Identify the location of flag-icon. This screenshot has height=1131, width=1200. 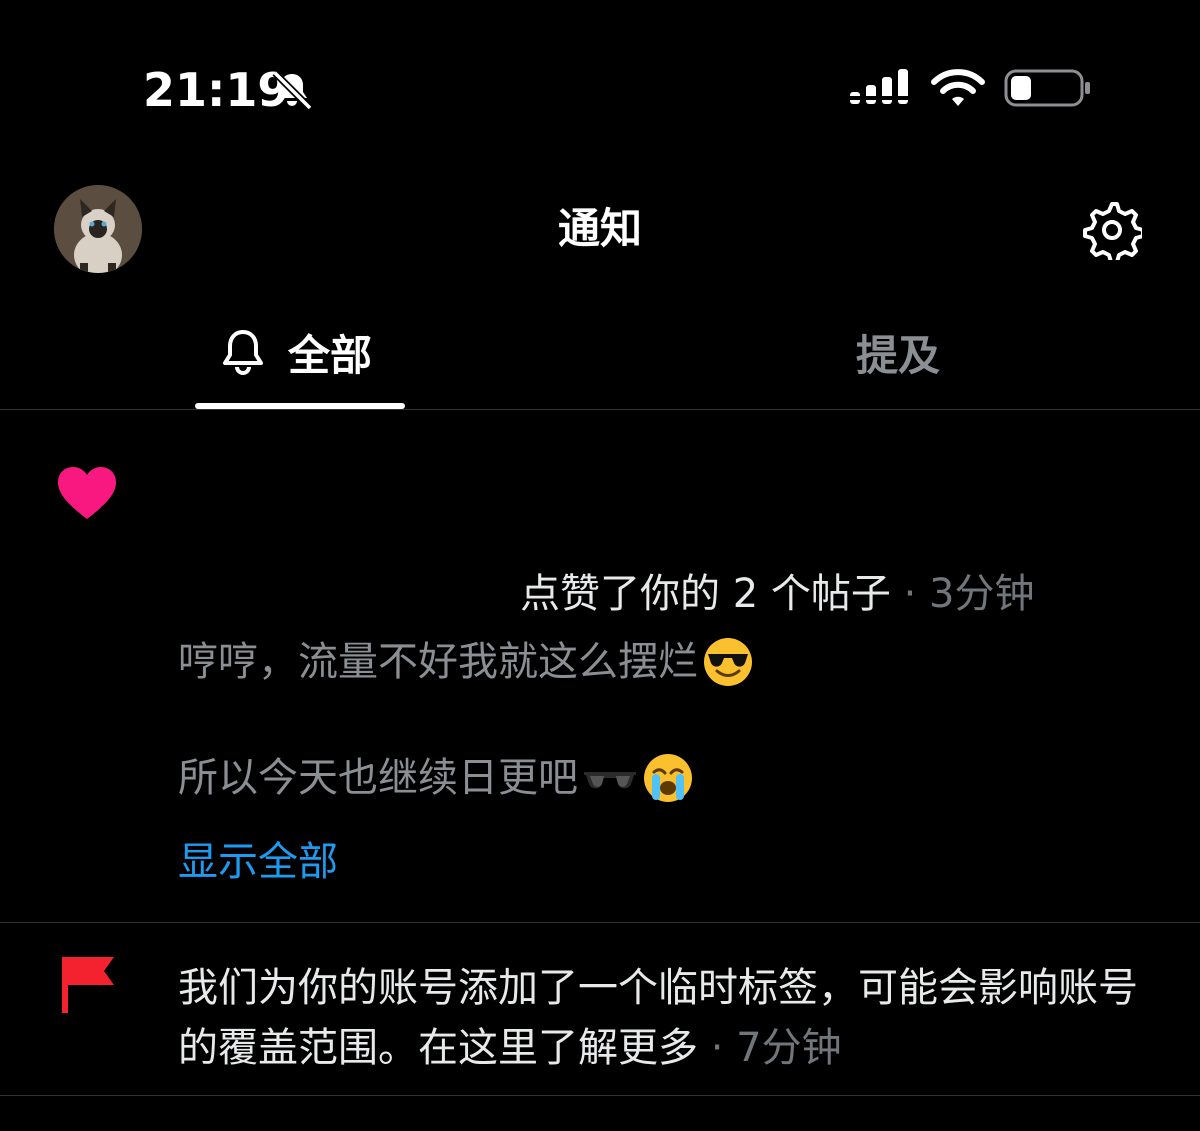
(88, 985).